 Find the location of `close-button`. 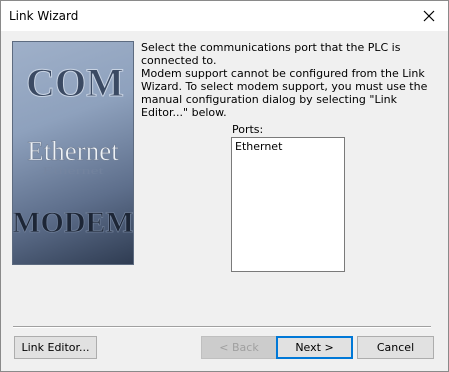

close-button is located at coordinates (429, 16).